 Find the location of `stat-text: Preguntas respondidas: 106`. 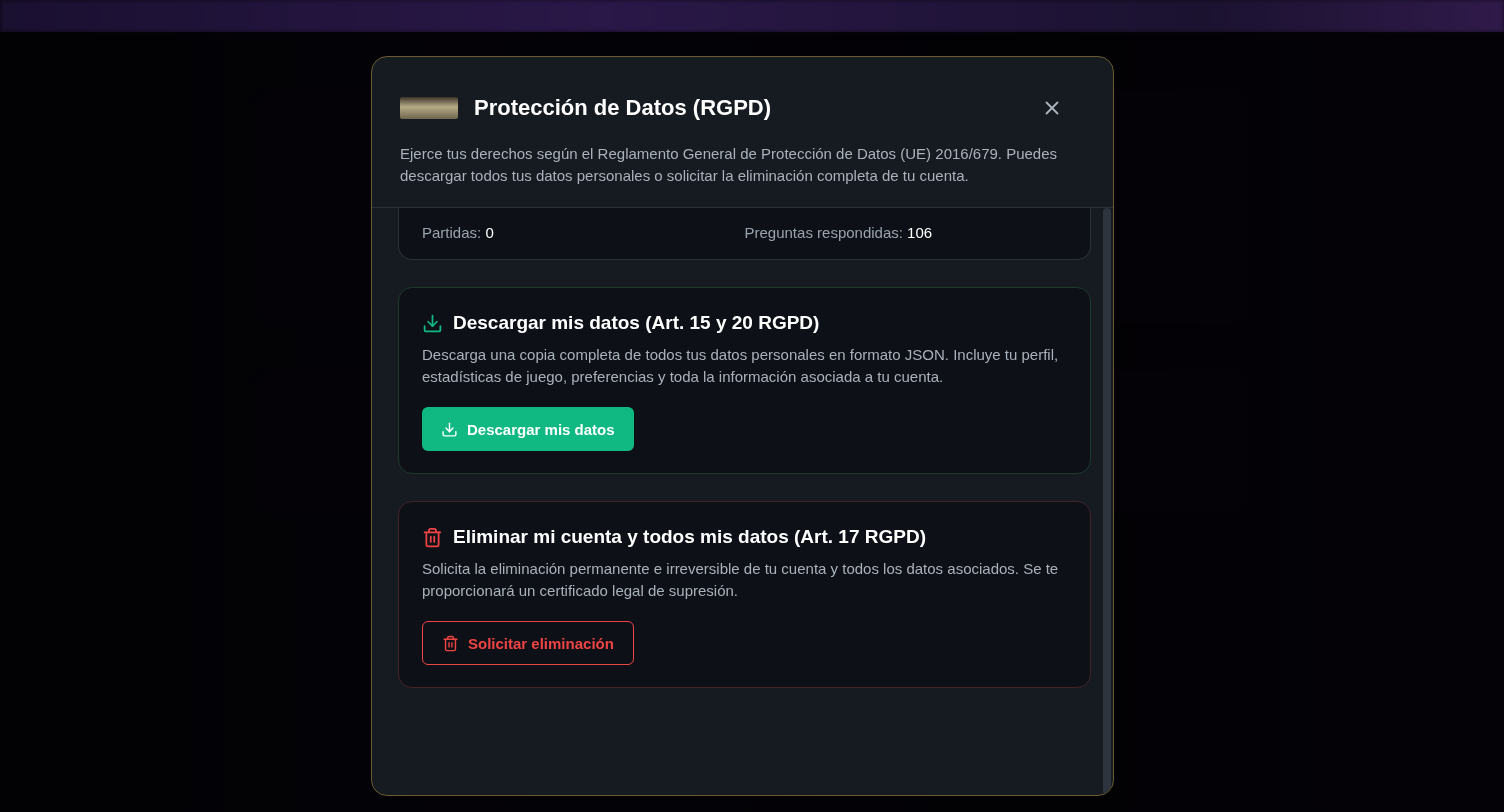

stat-text: Preguntas respondidas: 106 is located at coordinates (838, 232).